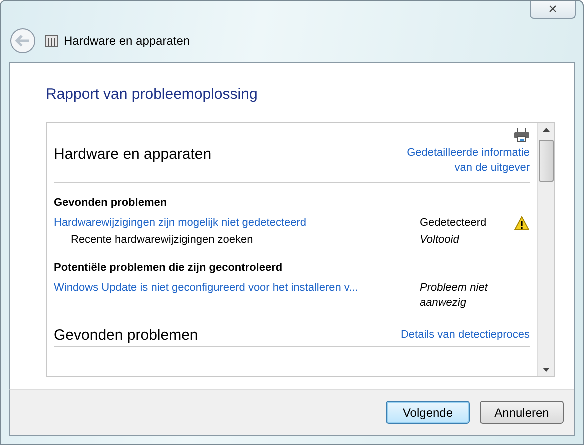 The image size is (584, 445). I want to click on status-text: Probleem niet aanwezig, so click(455, 296).